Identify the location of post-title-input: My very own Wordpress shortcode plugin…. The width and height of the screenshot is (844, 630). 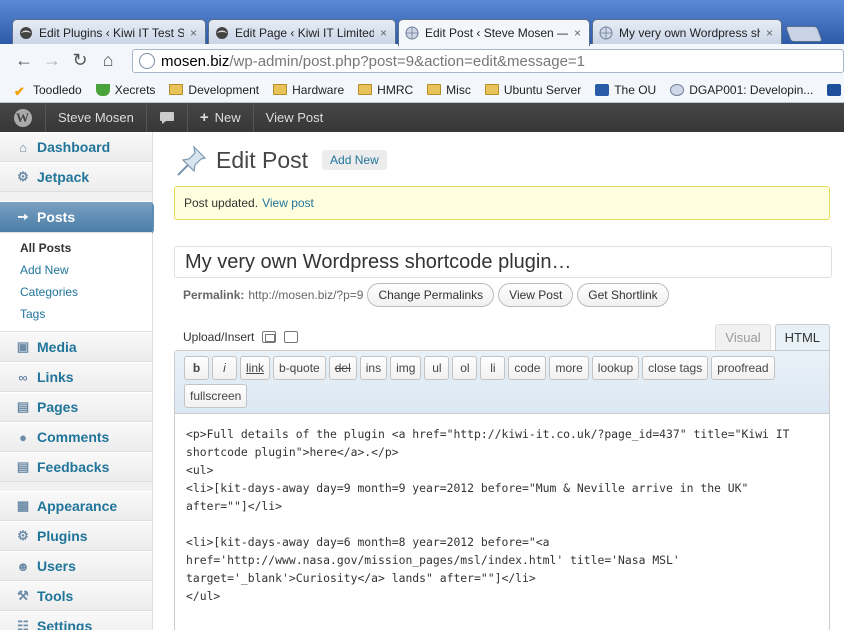
(503, 262).